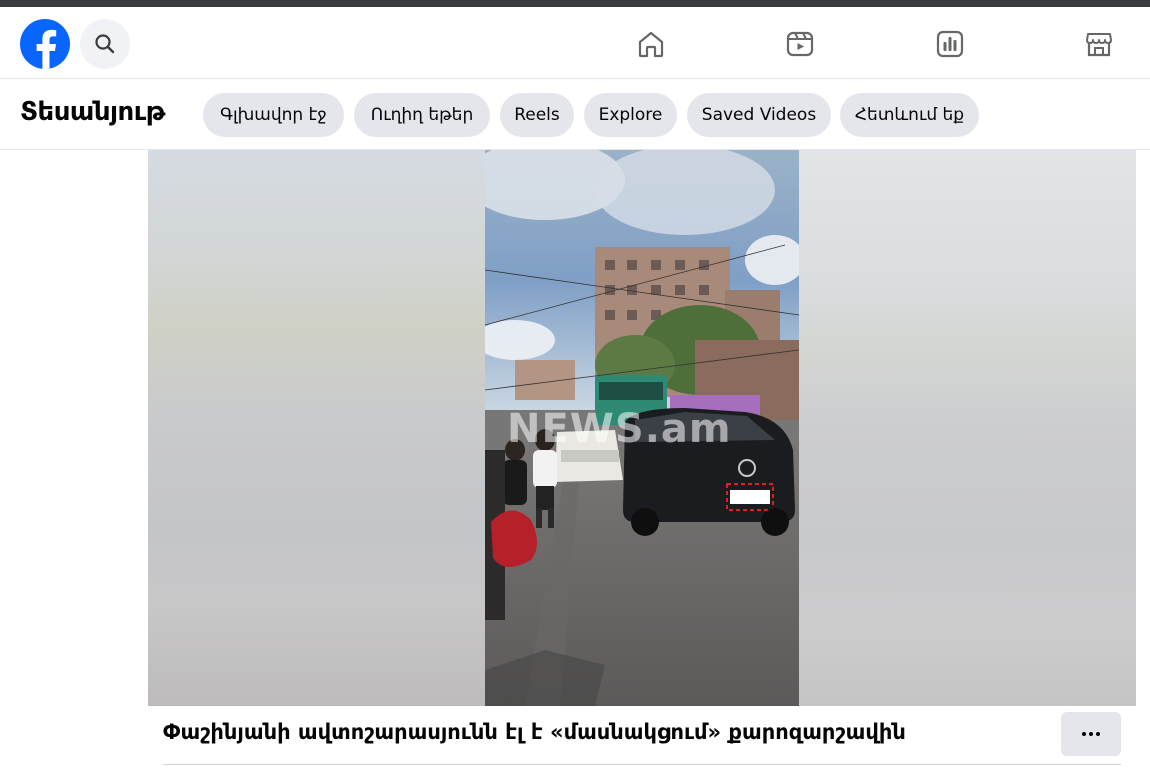  I want to click on search-button, so click(105, 44).